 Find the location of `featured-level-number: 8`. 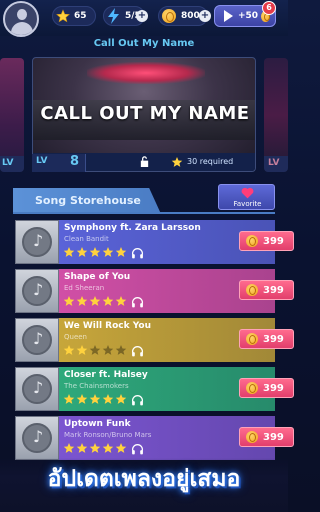

featured-level-number: 8 is located at coordinates (75, 161).